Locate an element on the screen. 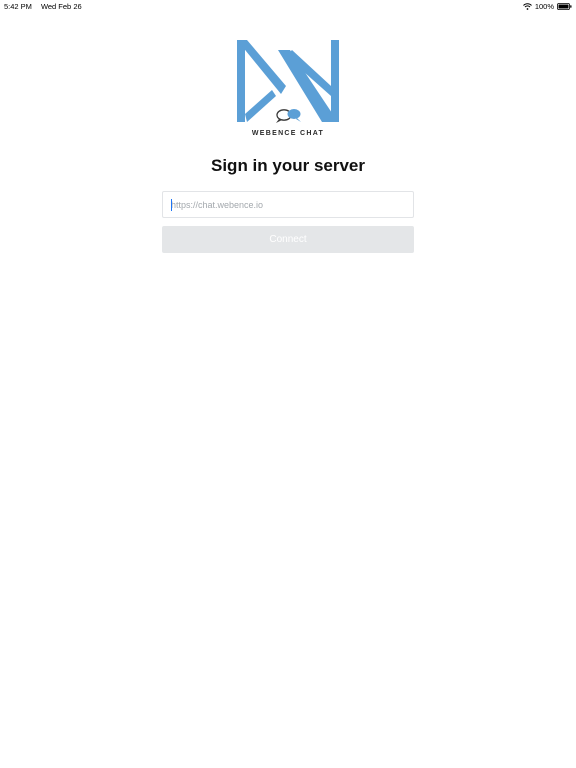 This screenshot has height=768, width=576. status-bar: 5:42 PM Wed Feb 26 100% is located at coordinates (288, 6).